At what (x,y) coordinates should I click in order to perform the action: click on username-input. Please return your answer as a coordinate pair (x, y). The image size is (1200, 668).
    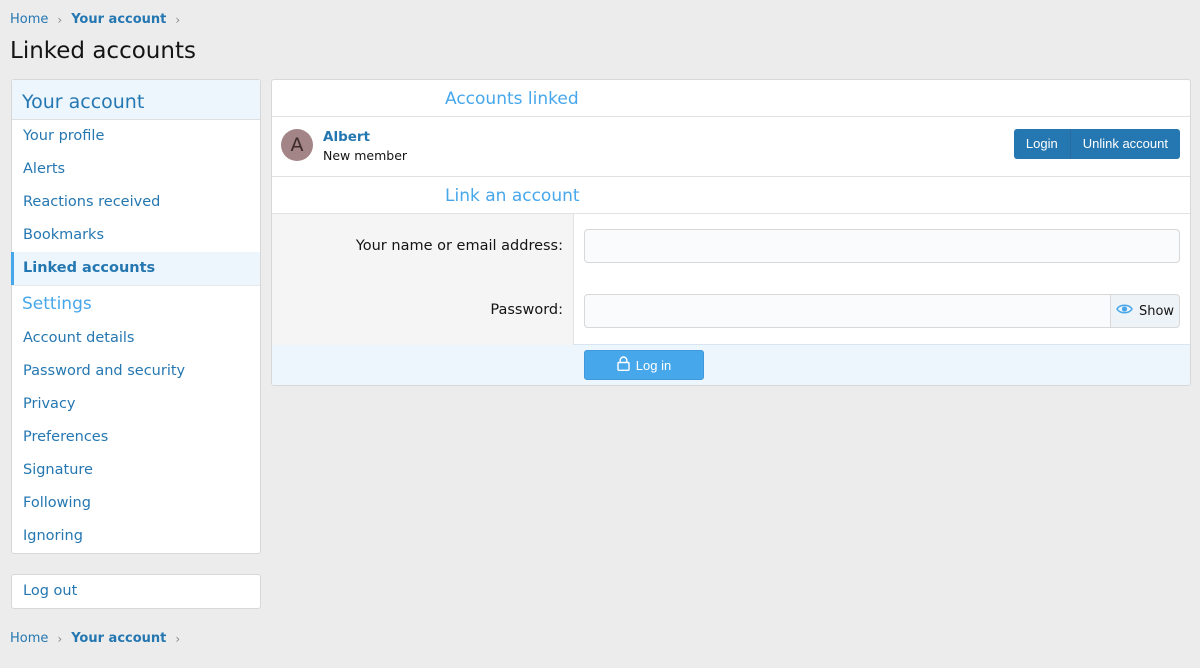
    Looking at the image, I should click on (882, 246).